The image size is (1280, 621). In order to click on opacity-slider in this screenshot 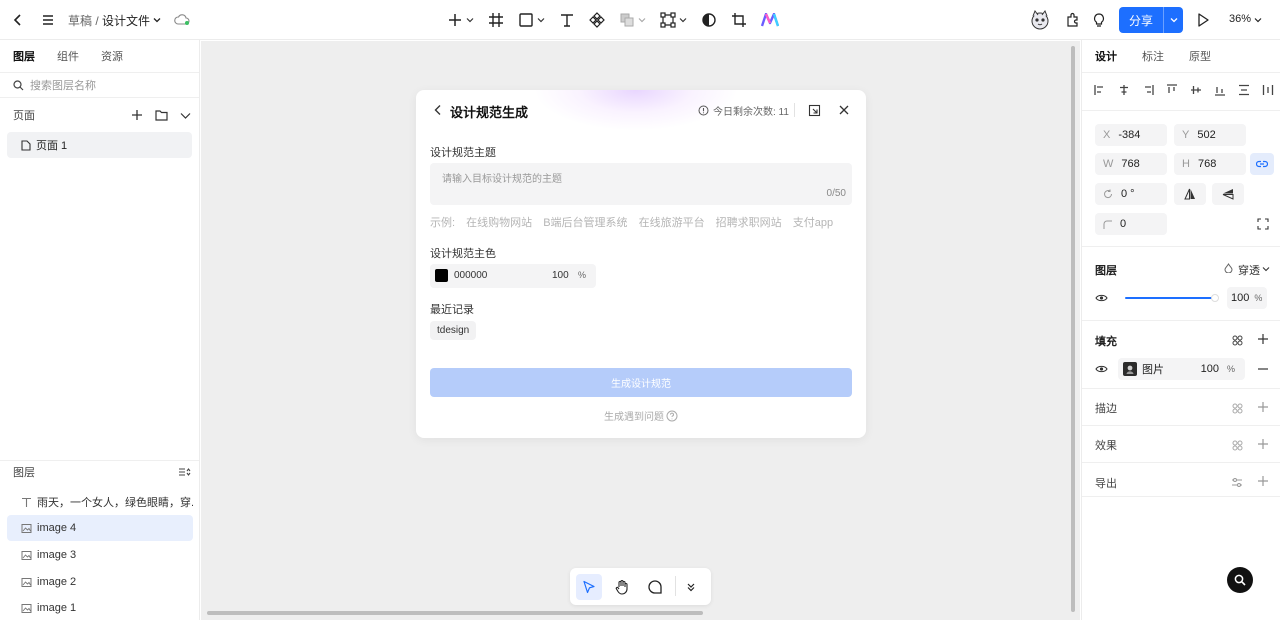, I will do `click(1169, 298)`.